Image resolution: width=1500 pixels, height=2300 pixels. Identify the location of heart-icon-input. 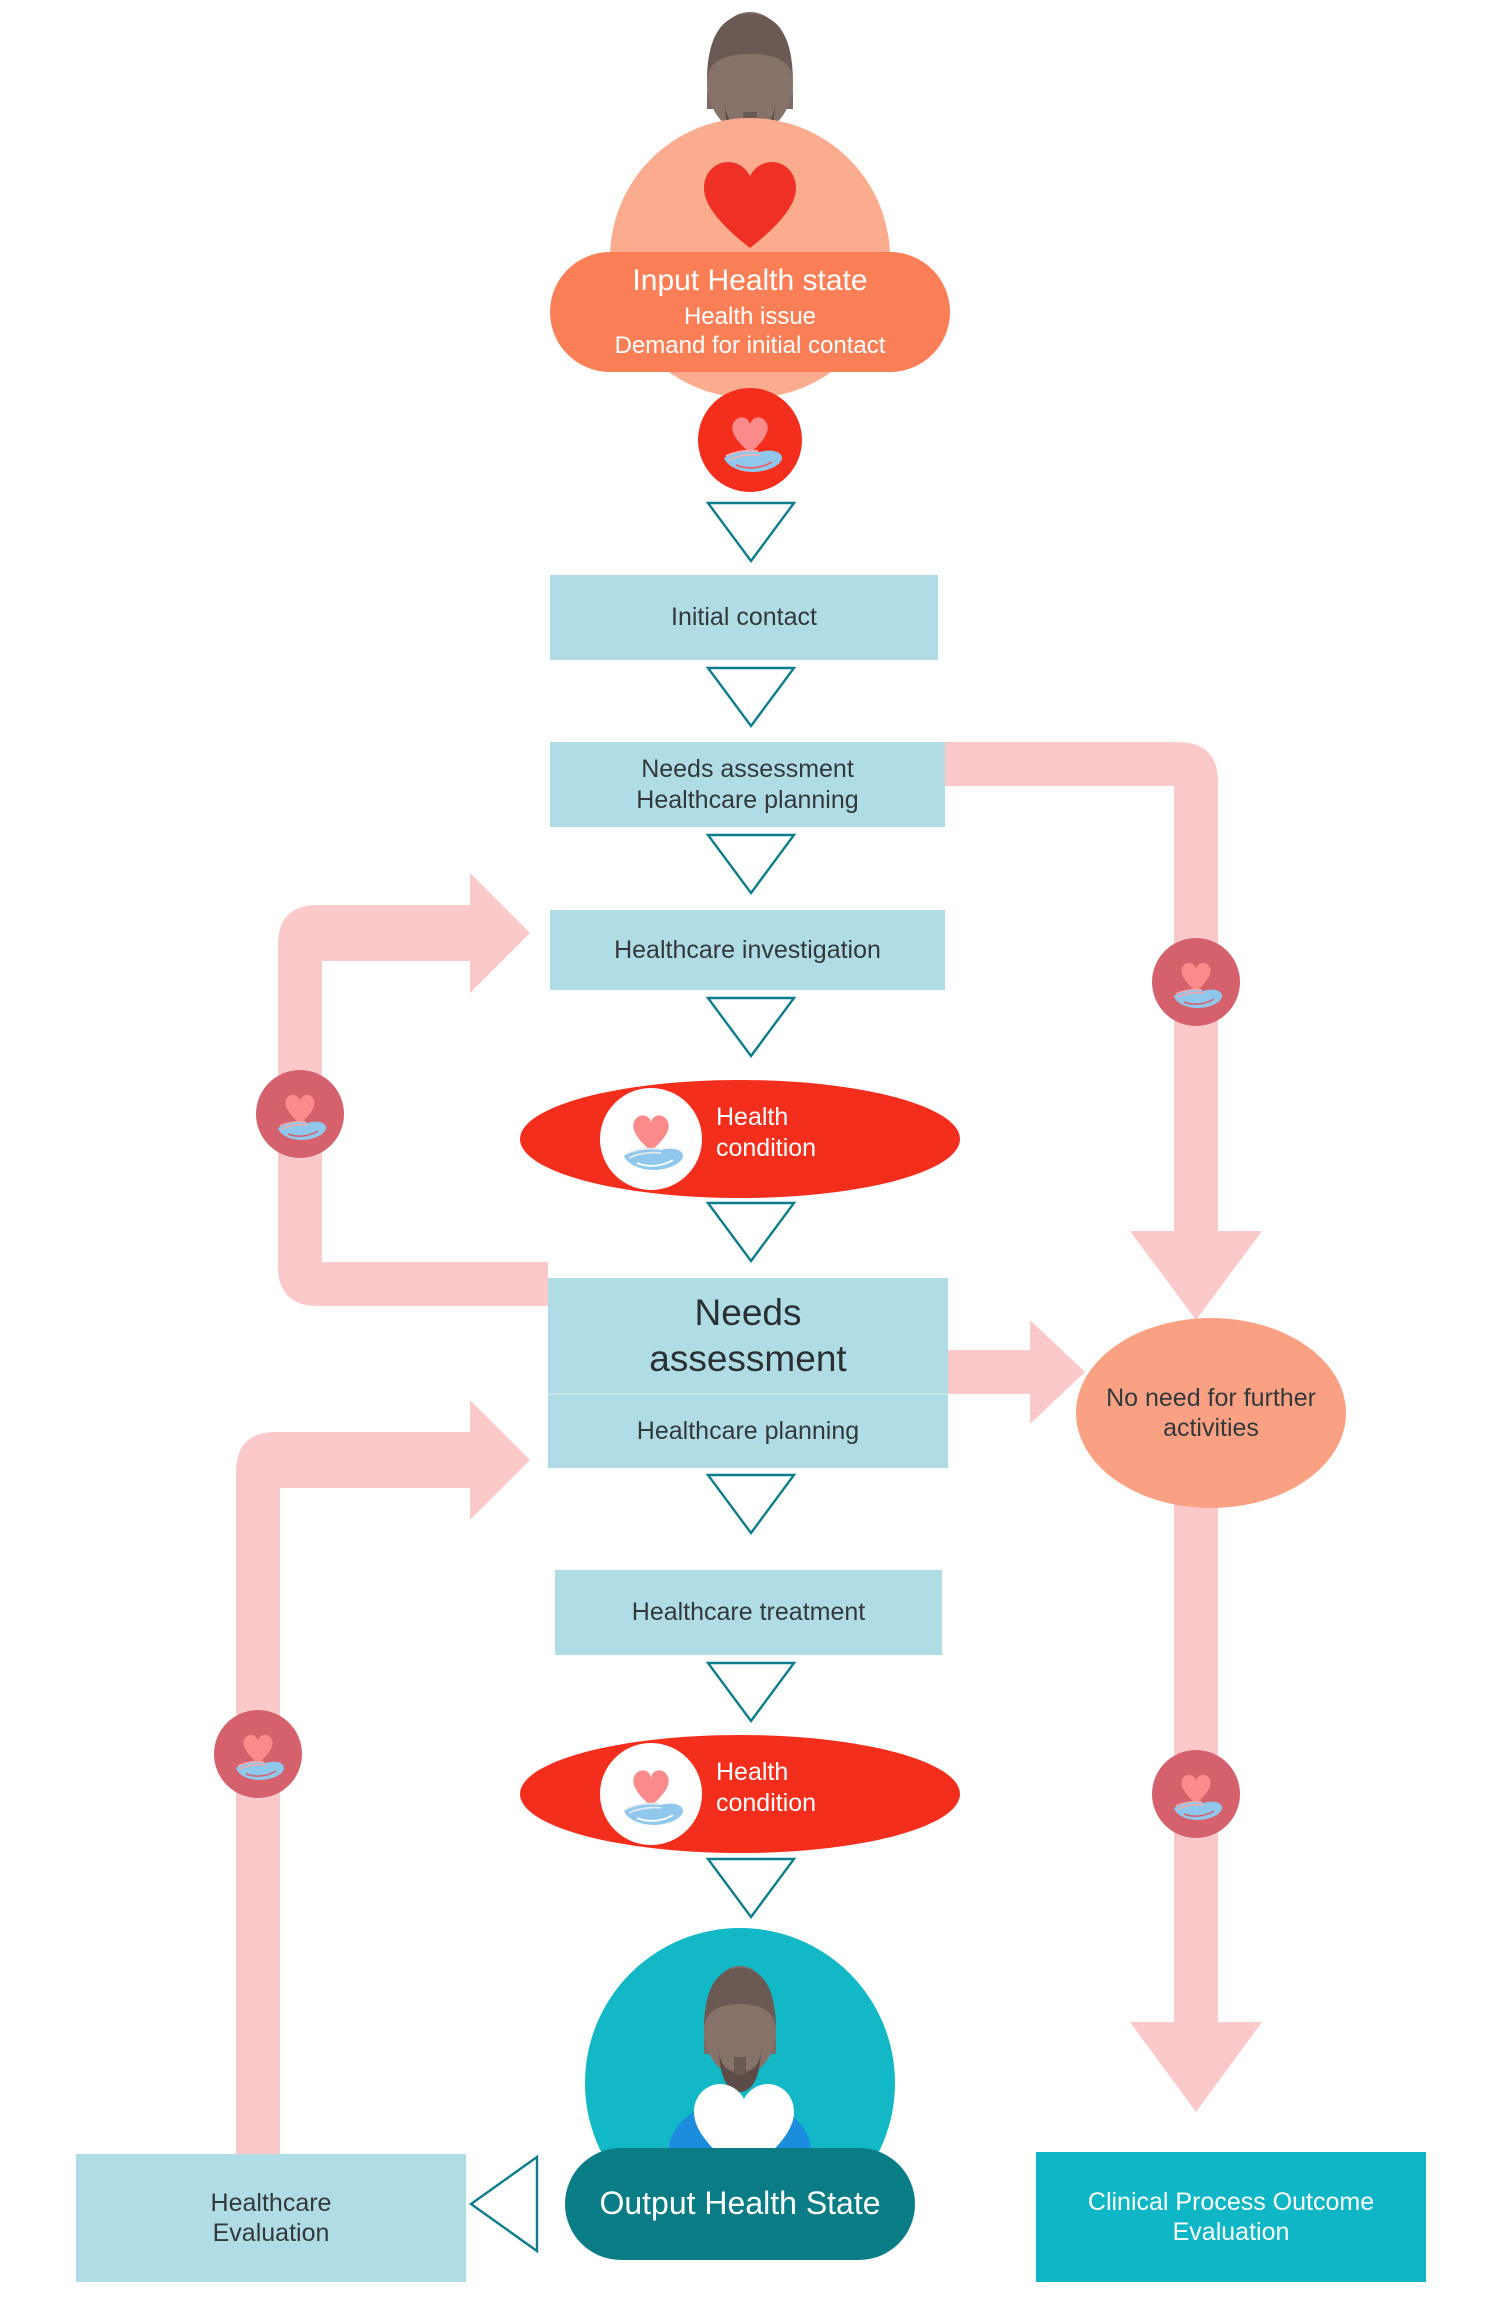
(750, 205).